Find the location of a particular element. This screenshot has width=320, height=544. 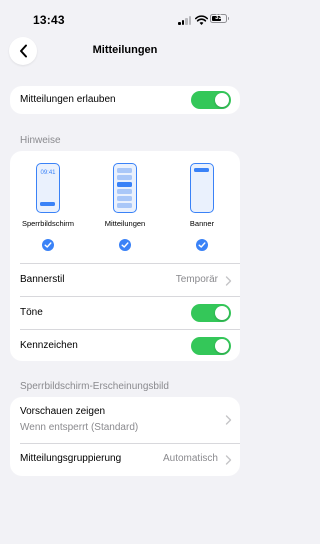

show-previews-label: Vorschauen zeigen is located at coordinates (63, 411).